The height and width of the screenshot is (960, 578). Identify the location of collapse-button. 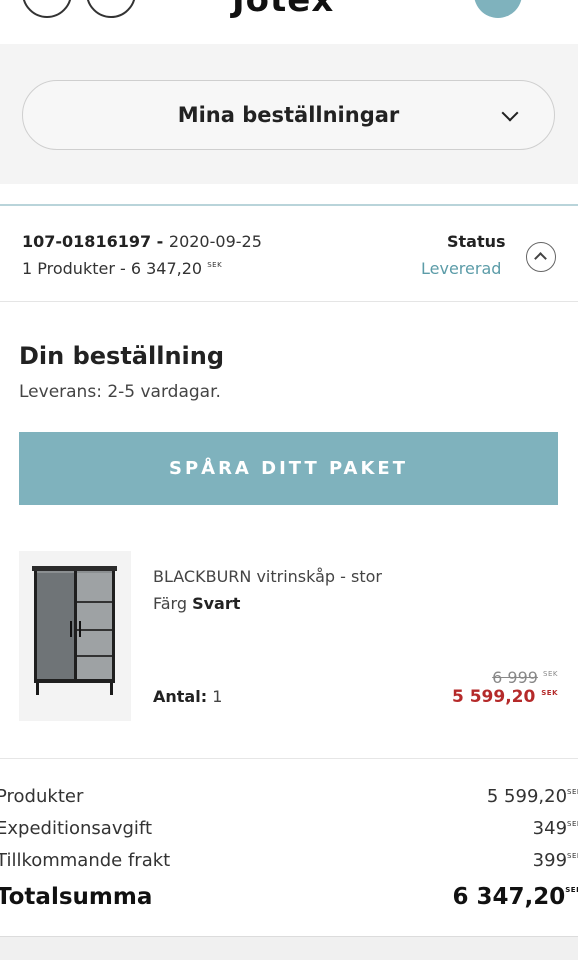
(541, 257).